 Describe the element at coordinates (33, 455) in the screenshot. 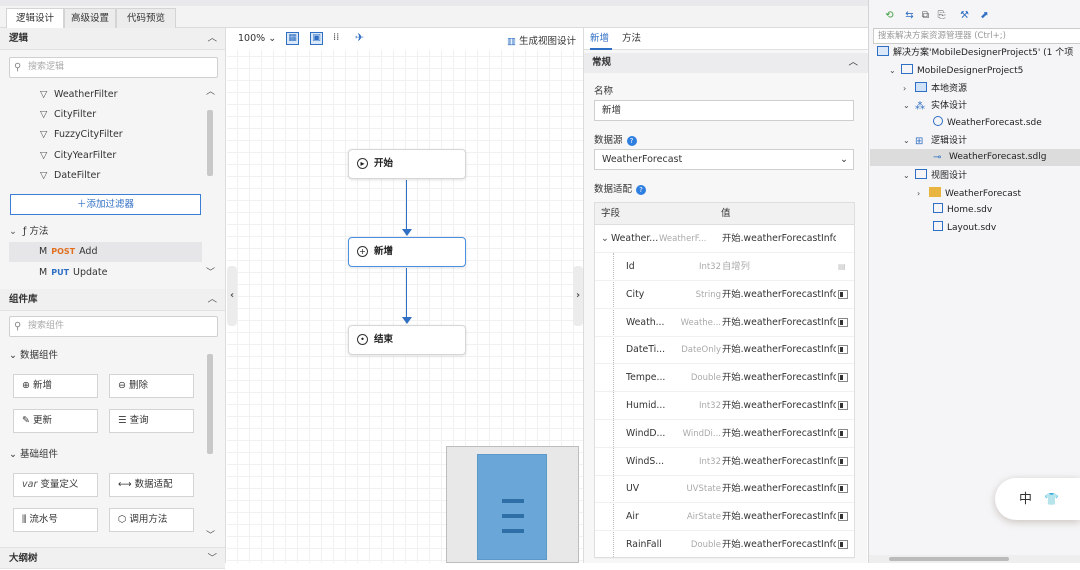

I see `basic-components-group: ⌄ 基础组件` at that location.